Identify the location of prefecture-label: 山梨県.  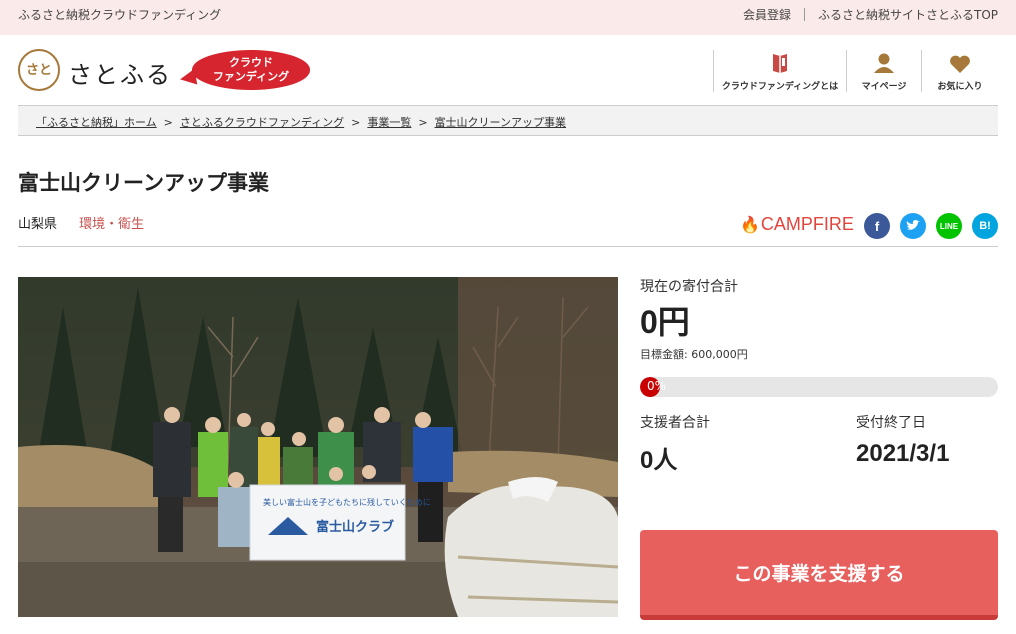
(38, 224).